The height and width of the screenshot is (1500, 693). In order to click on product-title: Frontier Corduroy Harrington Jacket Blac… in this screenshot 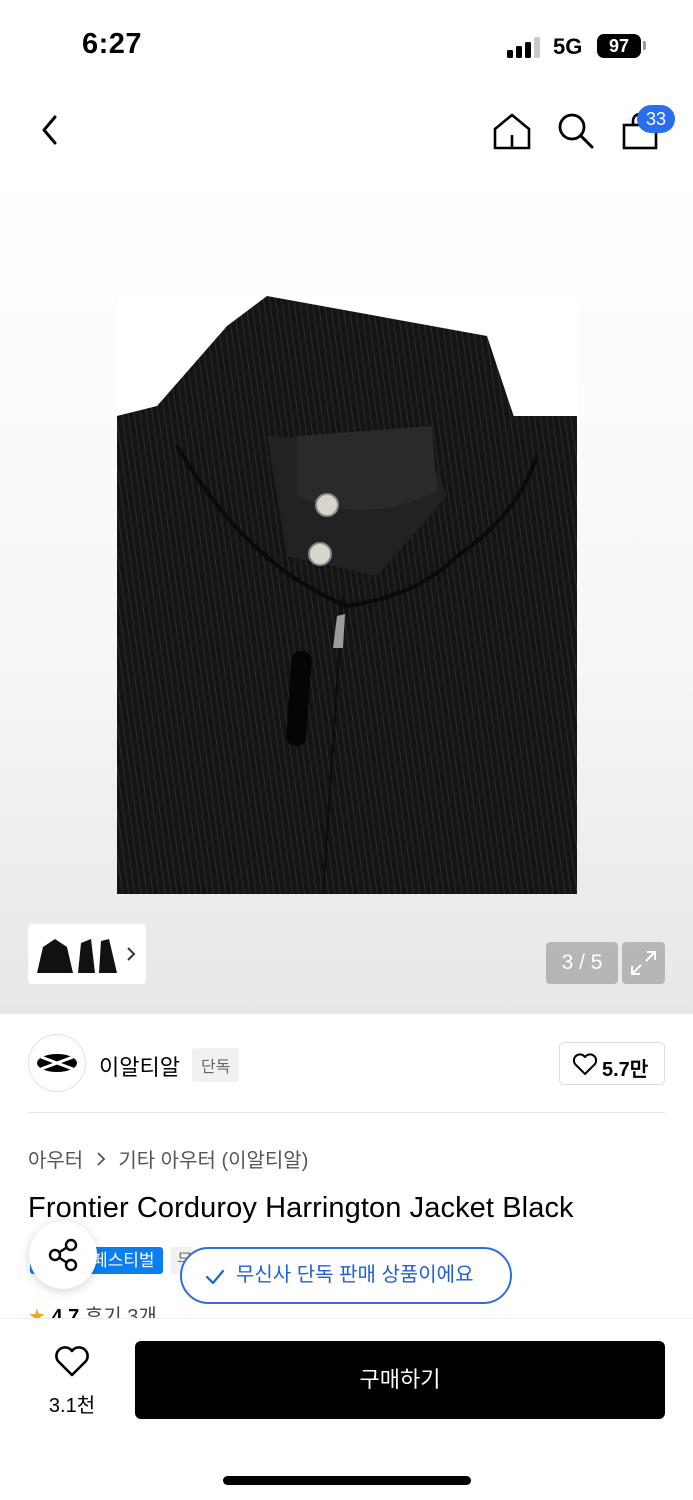, I will do `click(301, 1208)`.